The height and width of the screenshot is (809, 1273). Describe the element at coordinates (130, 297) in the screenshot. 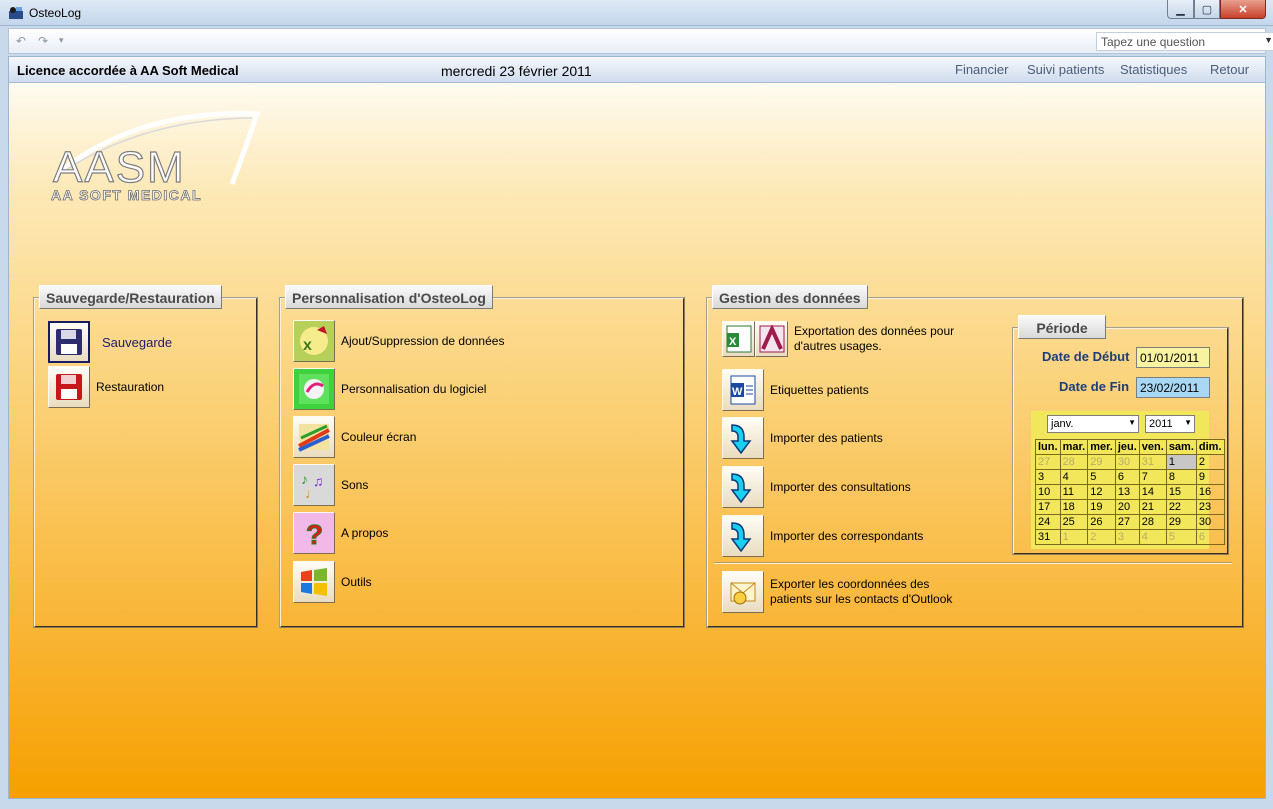

I see `group-title-sauvegarde: Sauvegarde/Restauration` at that location.